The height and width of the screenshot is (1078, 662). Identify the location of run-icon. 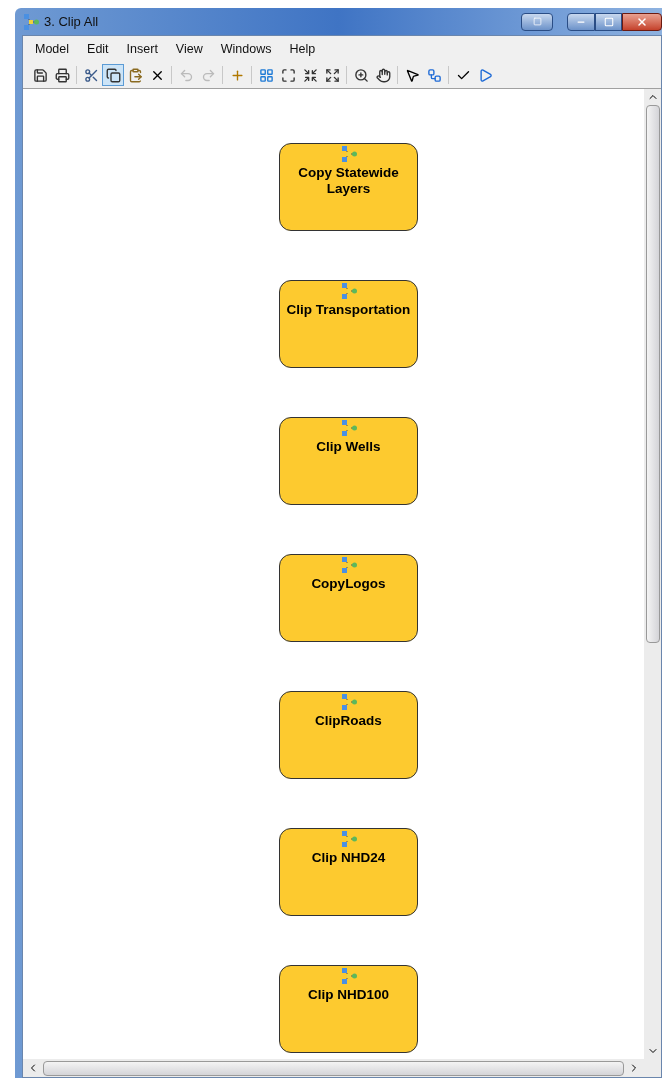
(485, 75).